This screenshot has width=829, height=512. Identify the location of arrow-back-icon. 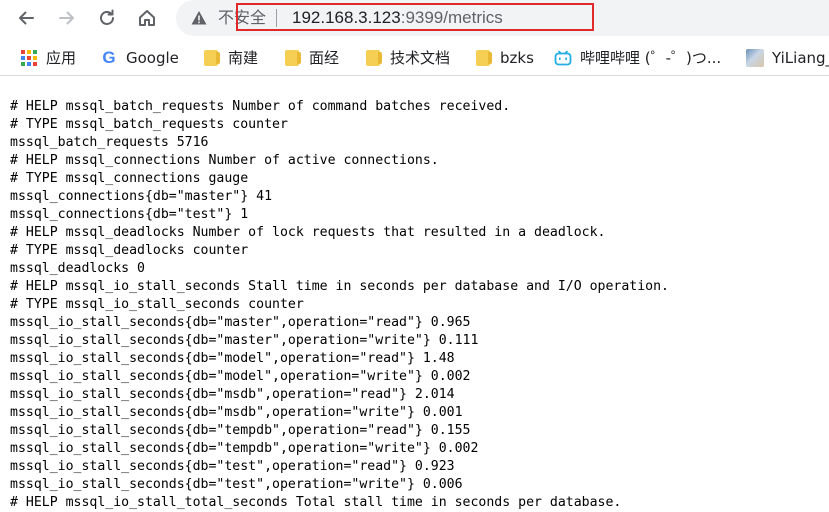
(26, 18).